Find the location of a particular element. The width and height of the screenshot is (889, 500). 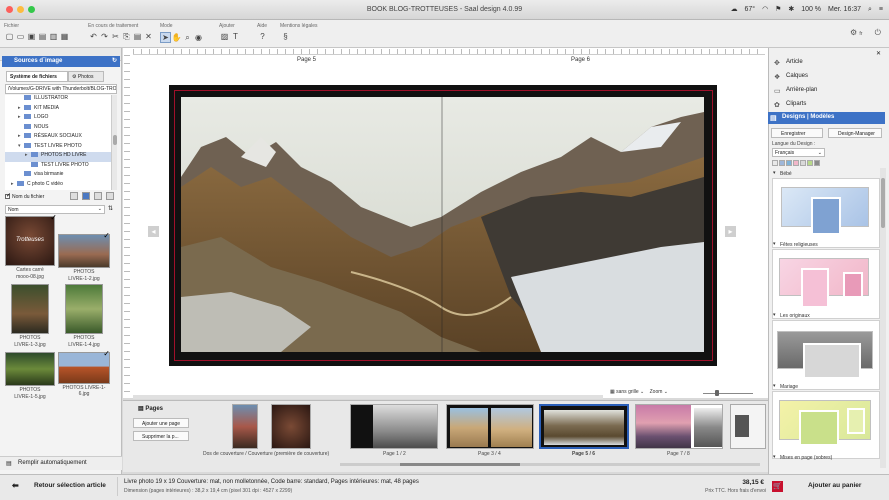

tree-item: ▸ KIT MEDIA is located at coordinates (58, 109).